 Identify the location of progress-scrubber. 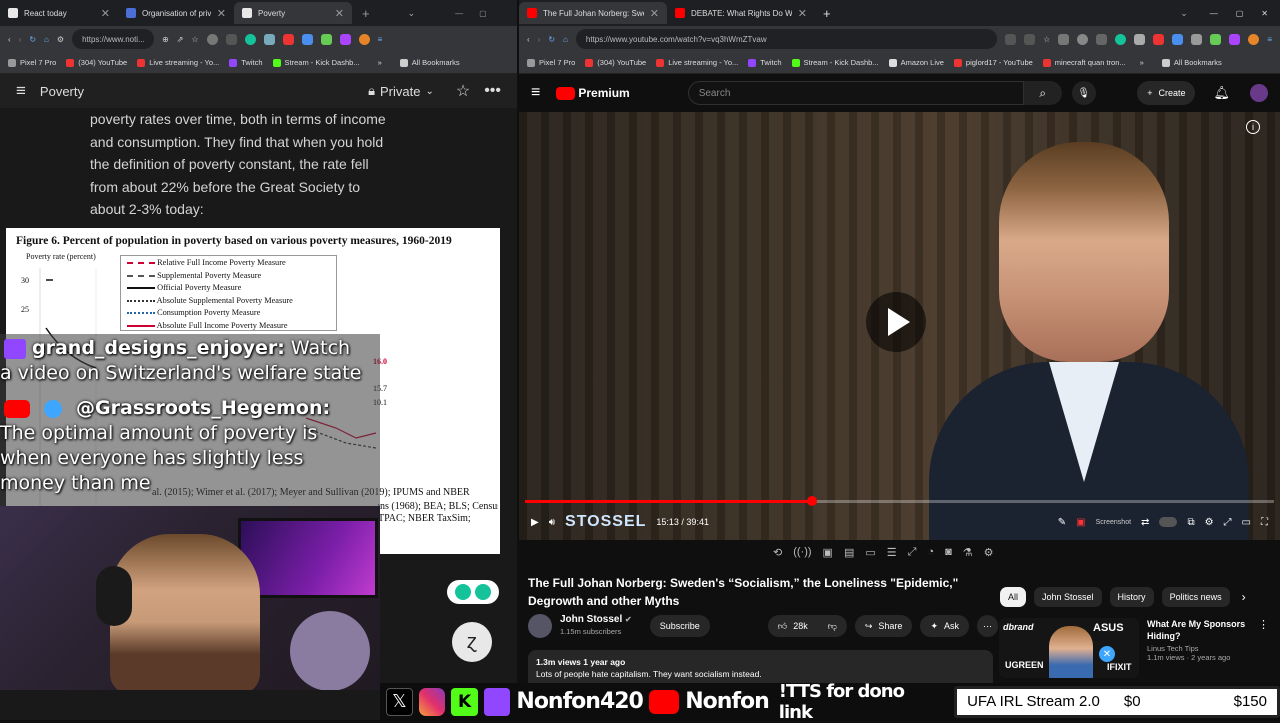
(811, 501).